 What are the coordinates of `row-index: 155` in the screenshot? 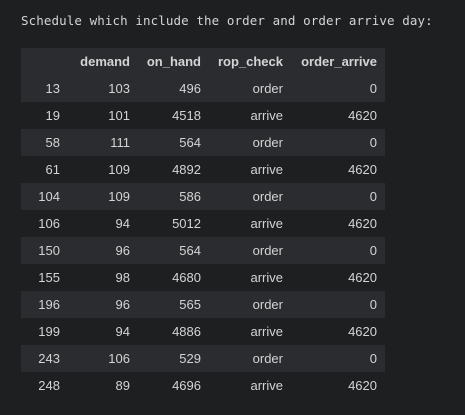 It's located at (44, 277).